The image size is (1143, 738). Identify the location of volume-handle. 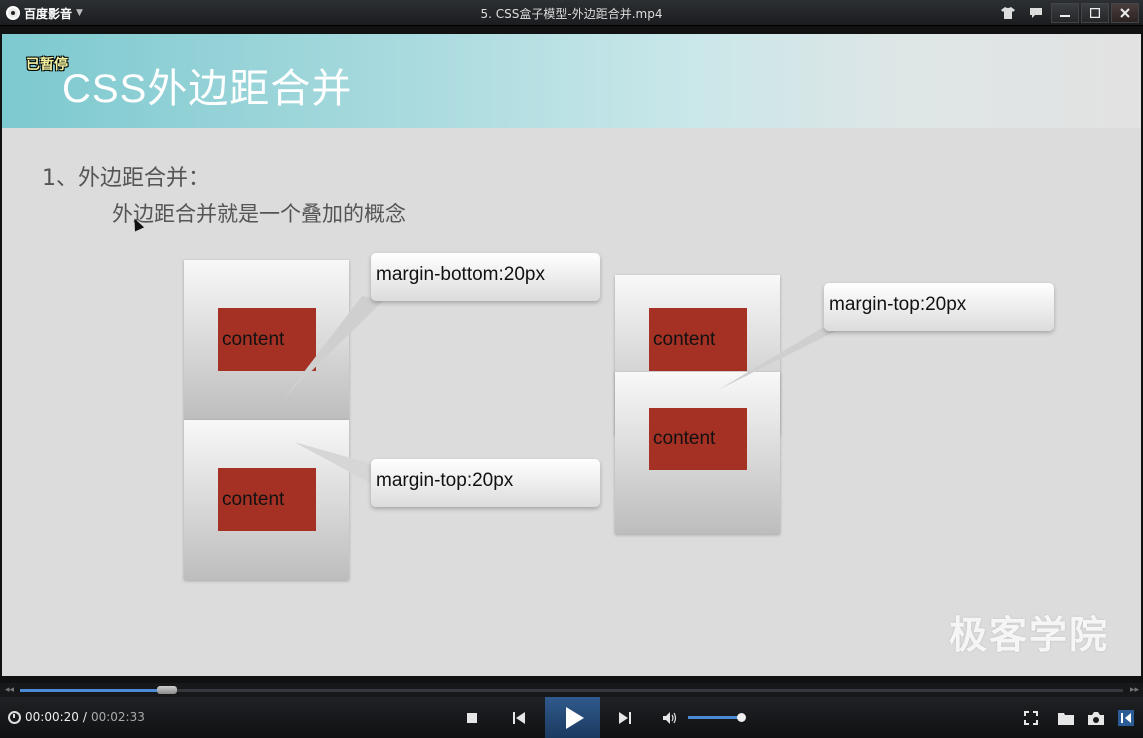
(741, 717).